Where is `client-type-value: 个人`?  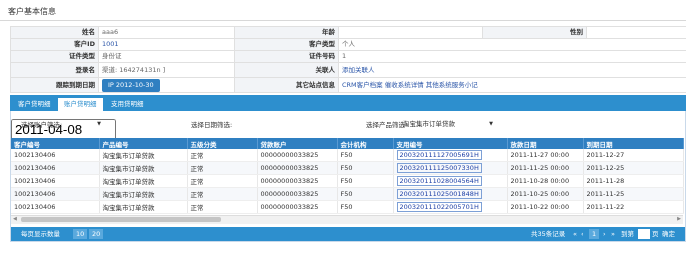 client-type-value: 个人 is located at coordinates (512, 44).